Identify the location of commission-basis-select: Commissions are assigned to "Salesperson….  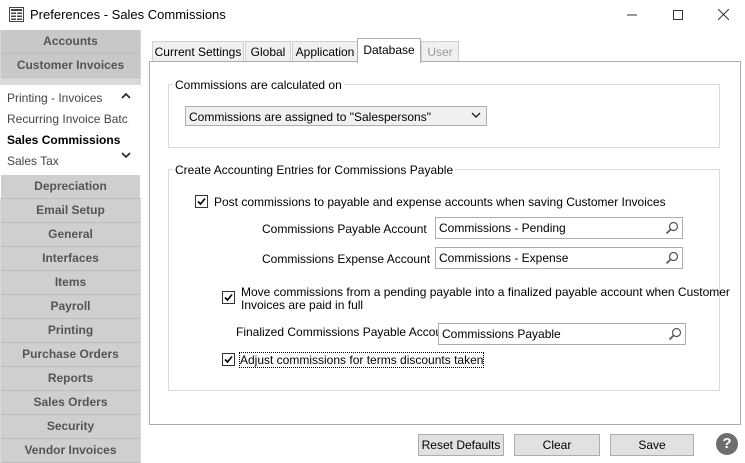
(336, 116).